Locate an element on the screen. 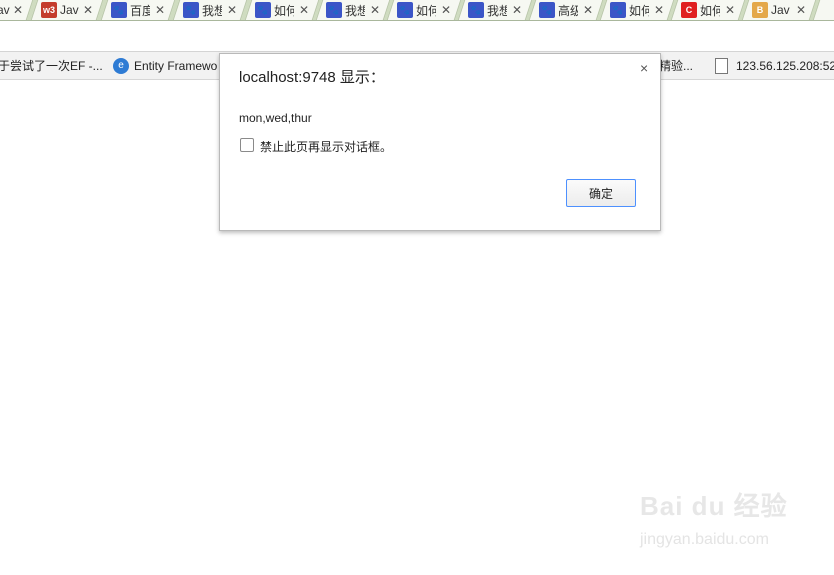 The height and width of the screenshot is (575, 834). browser-tab: B Jav ✕ is located at coordinates (779, 10).